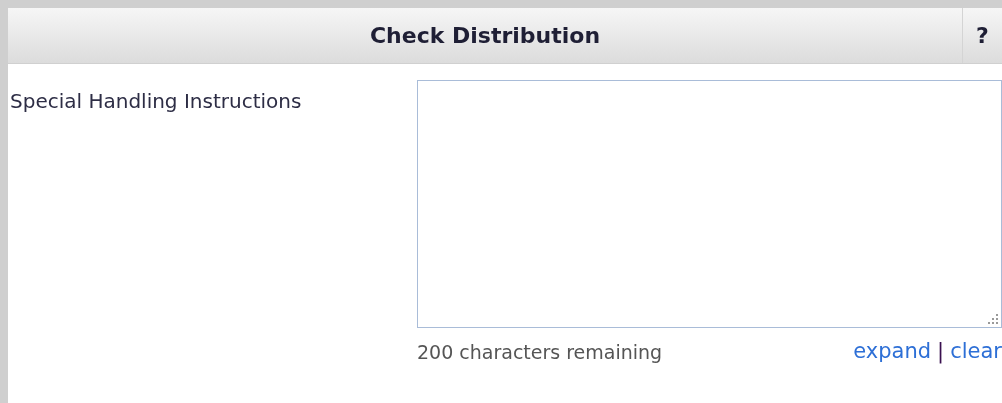 The height and width of the screenshot is (403, 1002). What do you see at coordinates (485, 36) in the screenshot?
I see `panel-title: Check Distribution` at bounding box center [485, 36].